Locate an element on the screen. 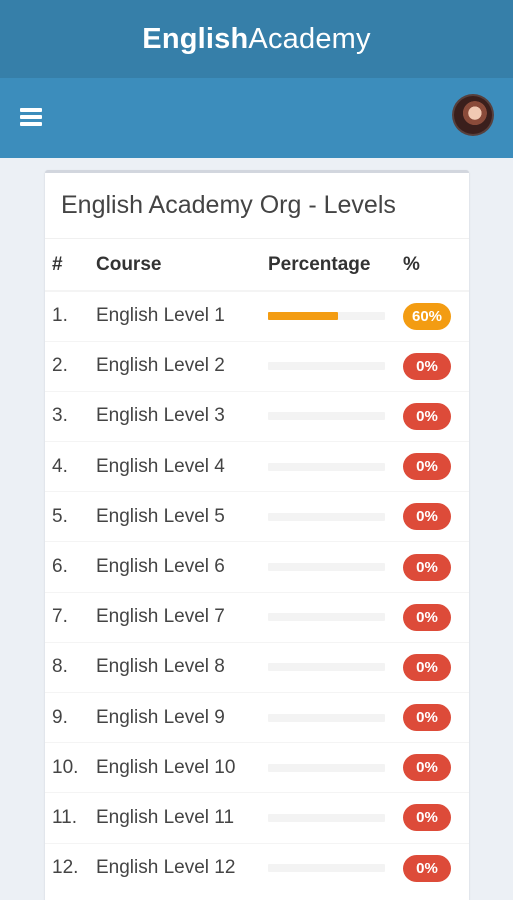  table-row: 10. English Level 10 0% is located at coordinates (257, 767).